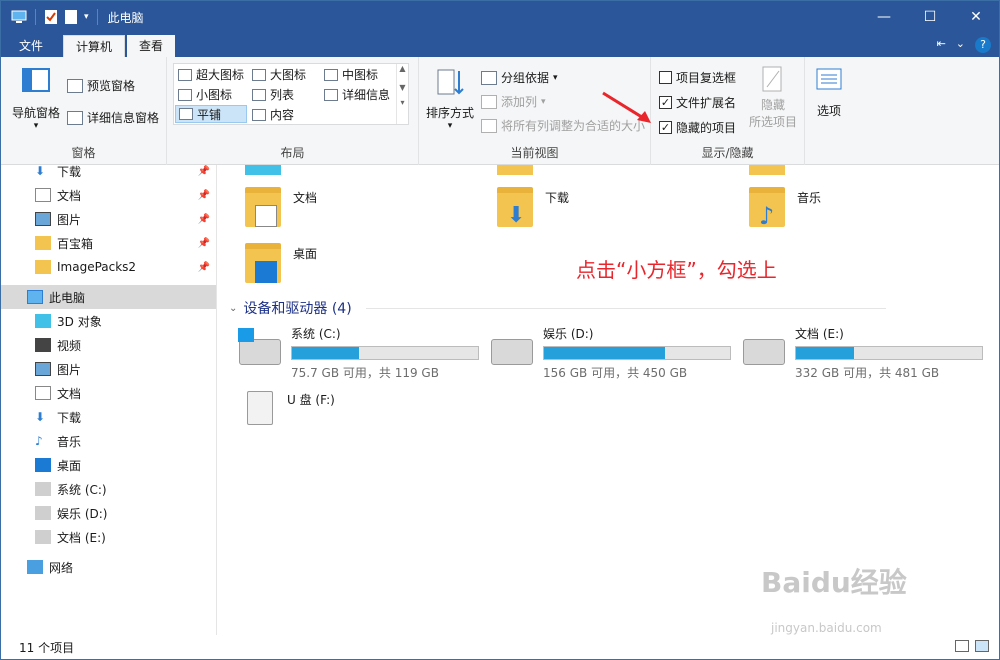  I want to click on nav-item-pictures: 图片, so click(108, 369).